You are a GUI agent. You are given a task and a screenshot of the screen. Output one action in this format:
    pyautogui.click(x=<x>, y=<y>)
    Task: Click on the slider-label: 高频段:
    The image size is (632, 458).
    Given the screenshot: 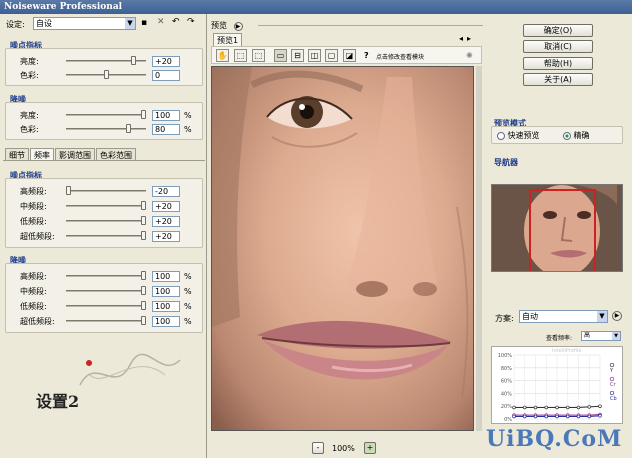 What is the action you would take?
    pyautogui.click(x=33, y=276)
    